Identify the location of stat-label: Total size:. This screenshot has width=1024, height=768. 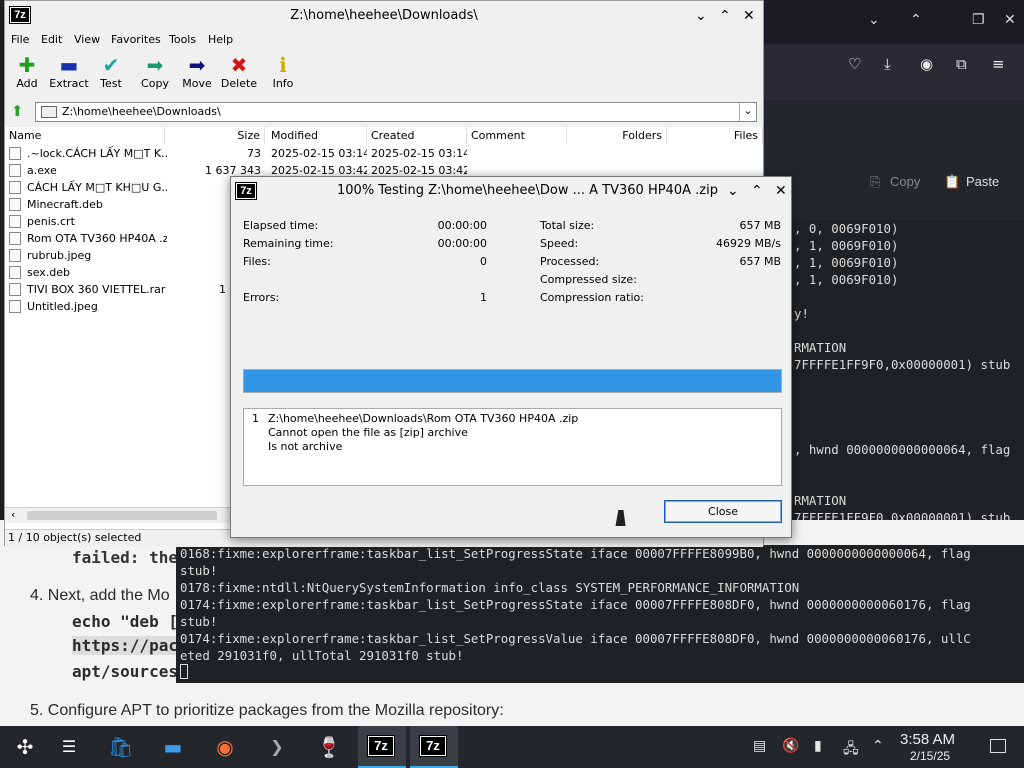
(567, 225).